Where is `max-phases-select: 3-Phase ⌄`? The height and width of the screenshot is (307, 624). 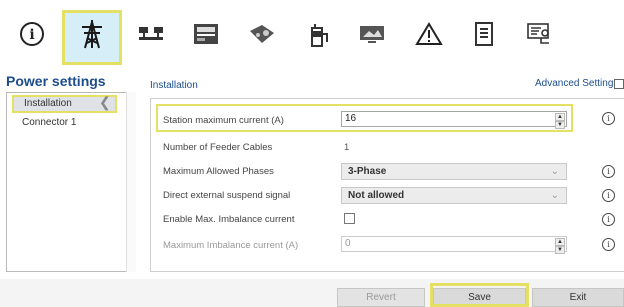
max-phases-select: 3-Phase ⌄ is located at coordinates (454, 171).